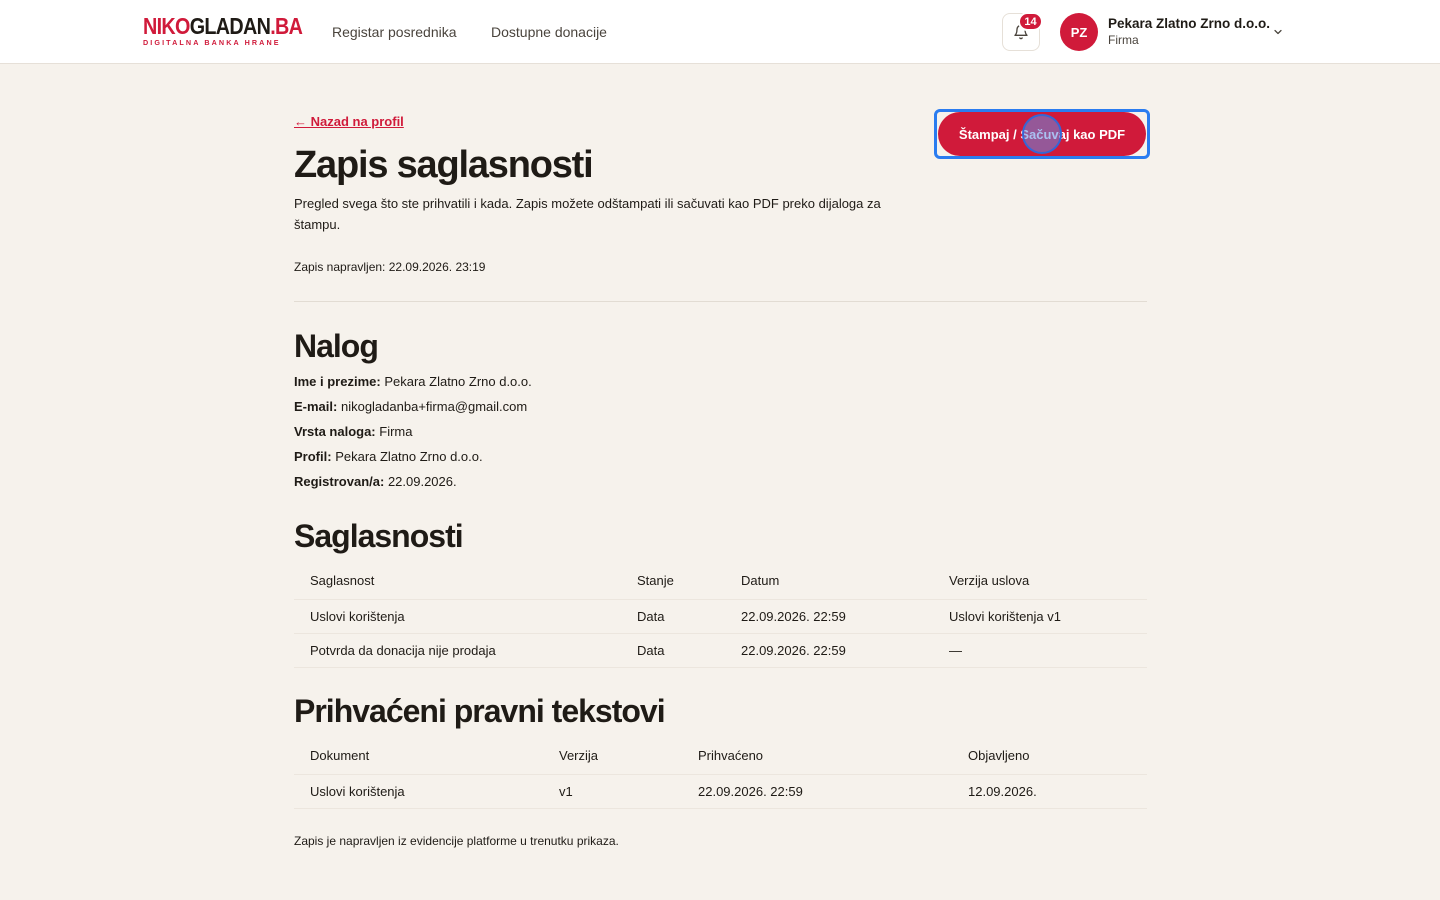  What do you see at coordinates (379, 536) in the screenshot?
I see `consents-section-title: Saglasnosti` at bounding box center [379, 536].